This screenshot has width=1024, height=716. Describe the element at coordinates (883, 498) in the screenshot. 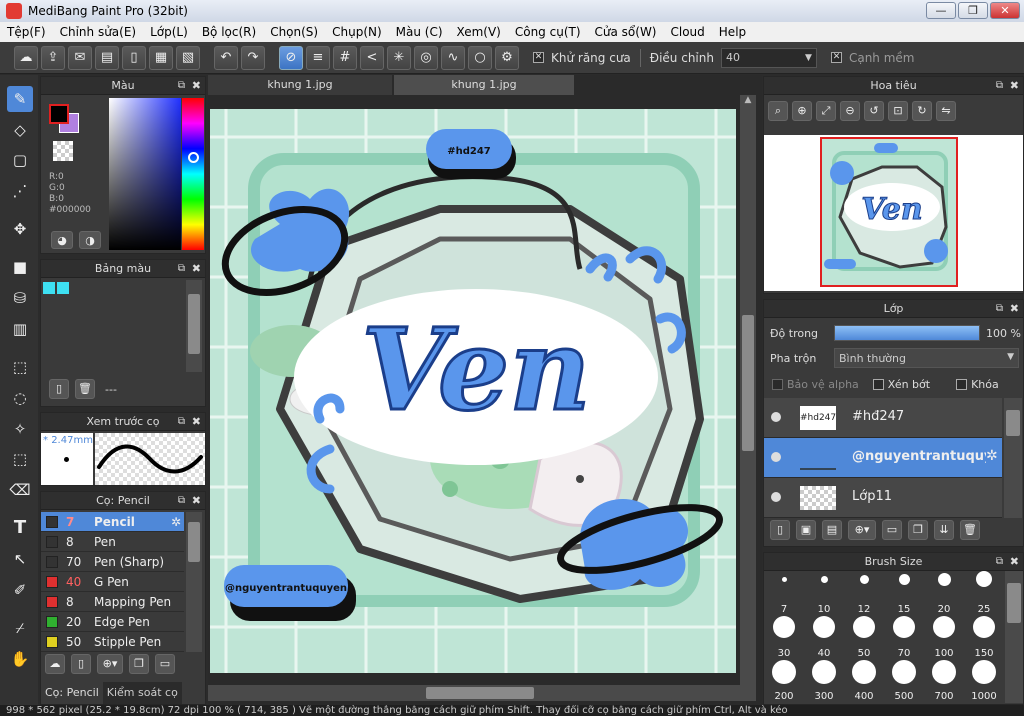

I see `layer-item: Lớp11` at that location.